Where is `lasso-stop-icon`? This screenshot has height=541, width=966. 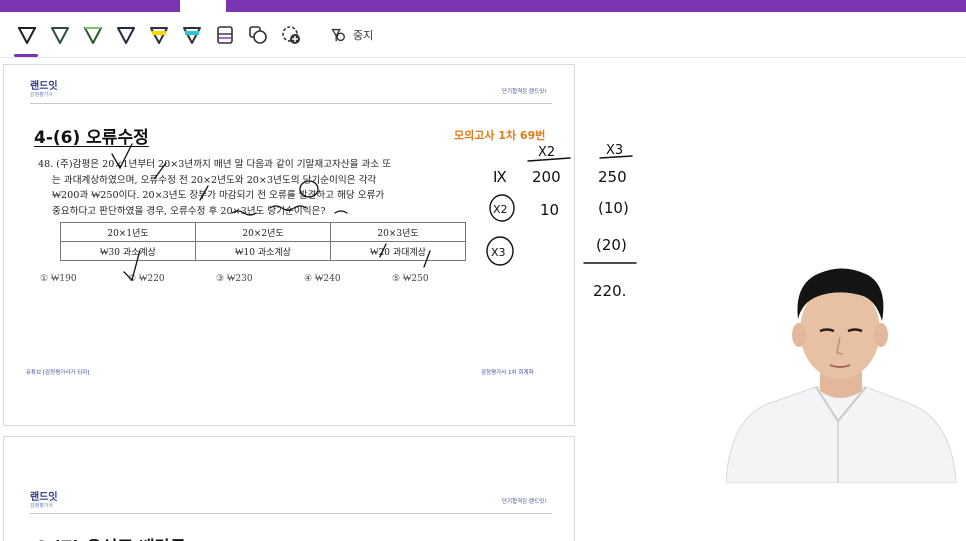 lasso-stop-icon is located at coordinates (338, 34).